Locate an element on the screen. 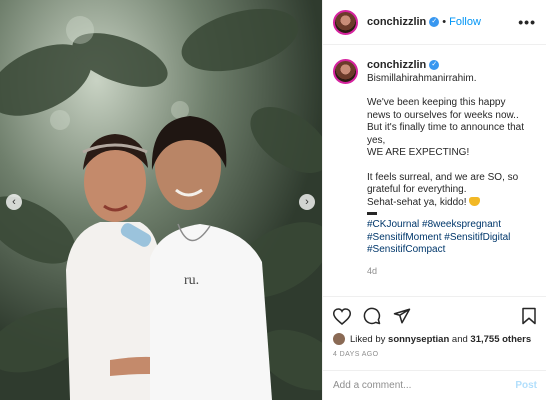  username-link: conchizzlin is located at coordinates (396, 22).